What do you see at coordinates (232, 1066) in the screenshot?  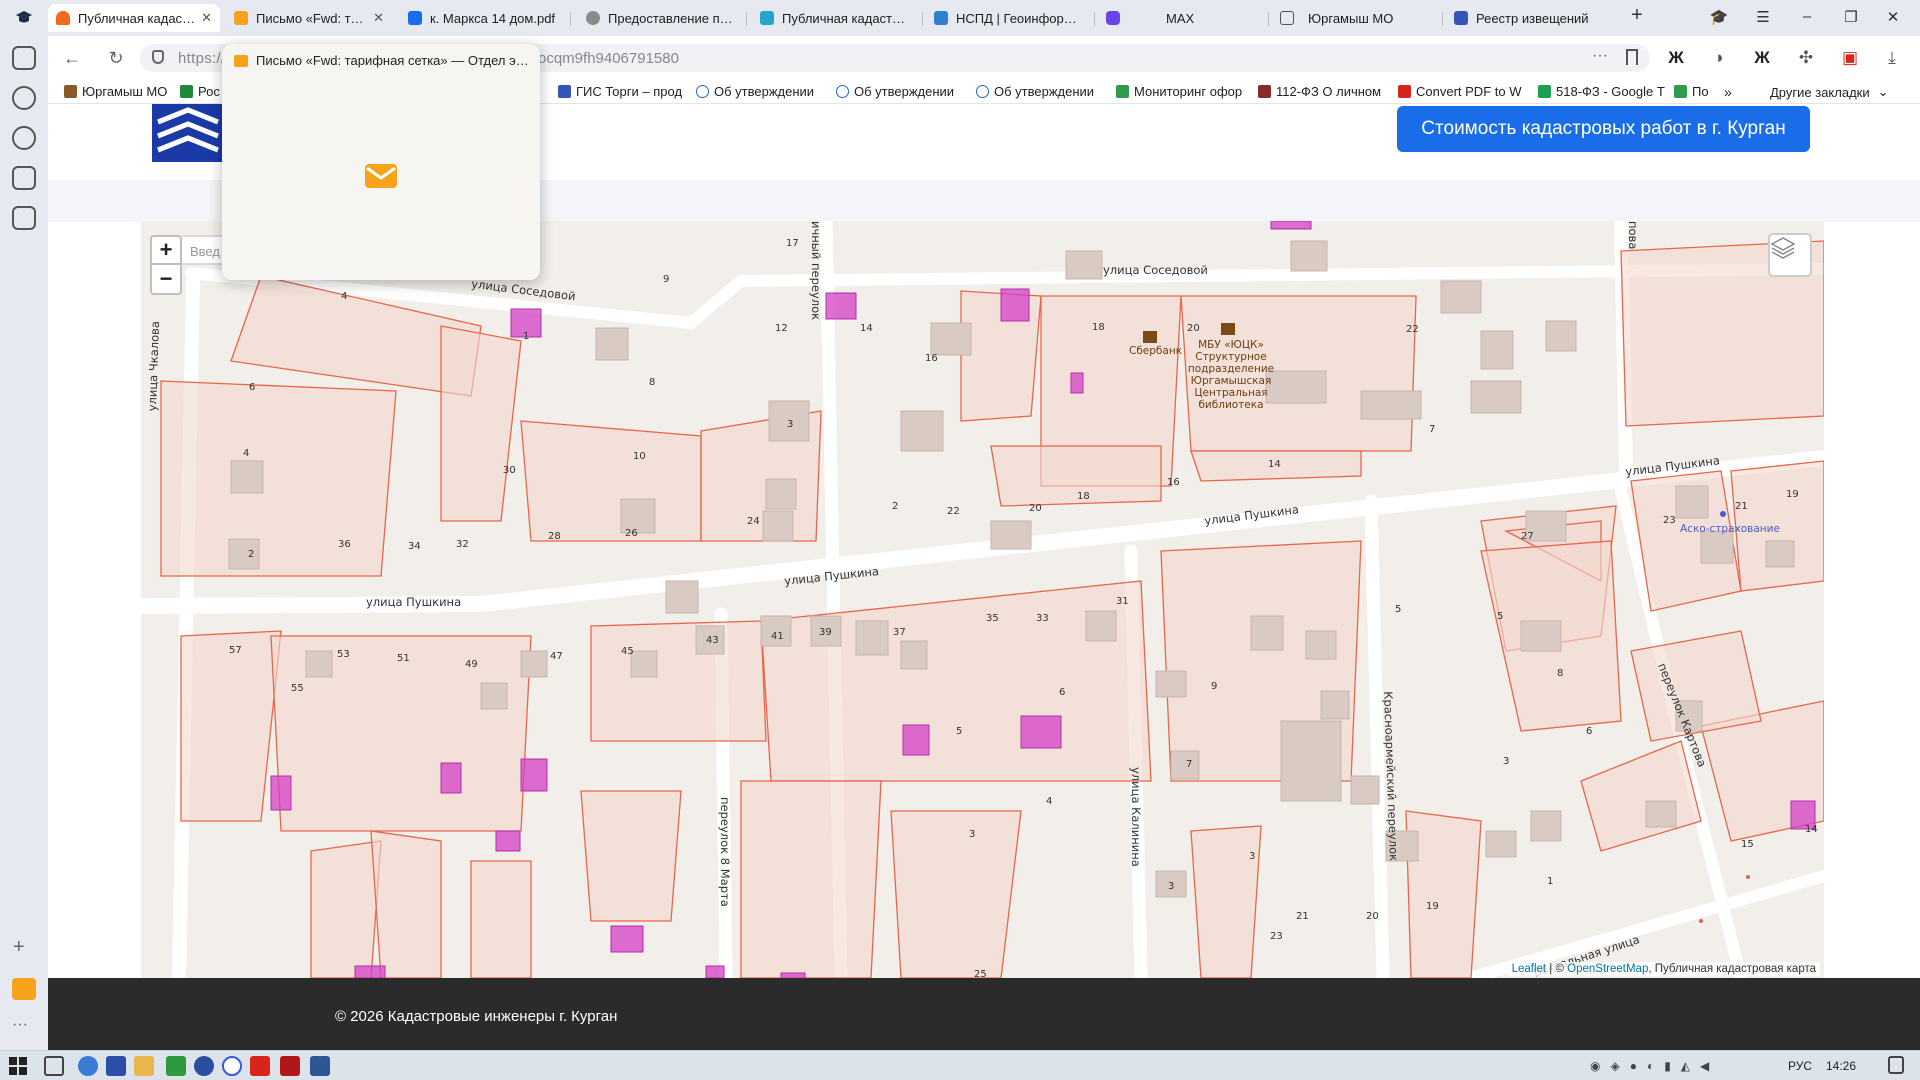 I see `c-app-icon` at bounding box center [232, 1066].